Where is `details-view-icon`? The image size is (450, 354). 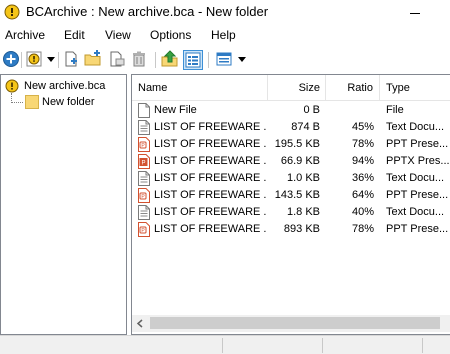 details-view-icon is located at coordinates (193, 60).